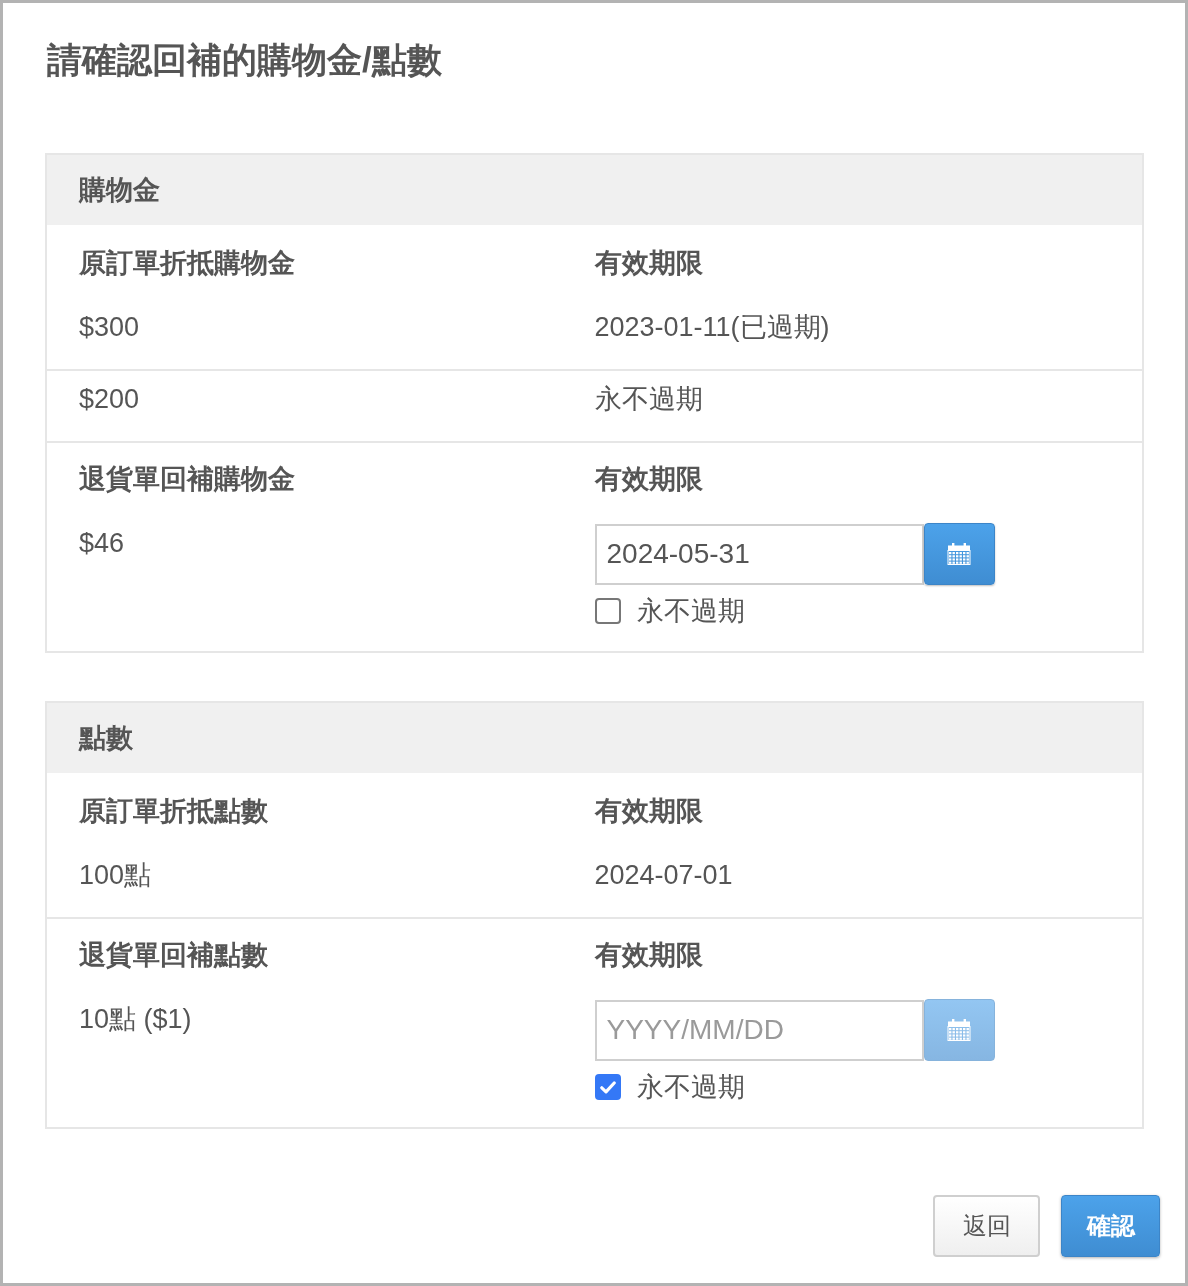  I want to click on amount-value: 10點 ($1), so click(135, 1019).